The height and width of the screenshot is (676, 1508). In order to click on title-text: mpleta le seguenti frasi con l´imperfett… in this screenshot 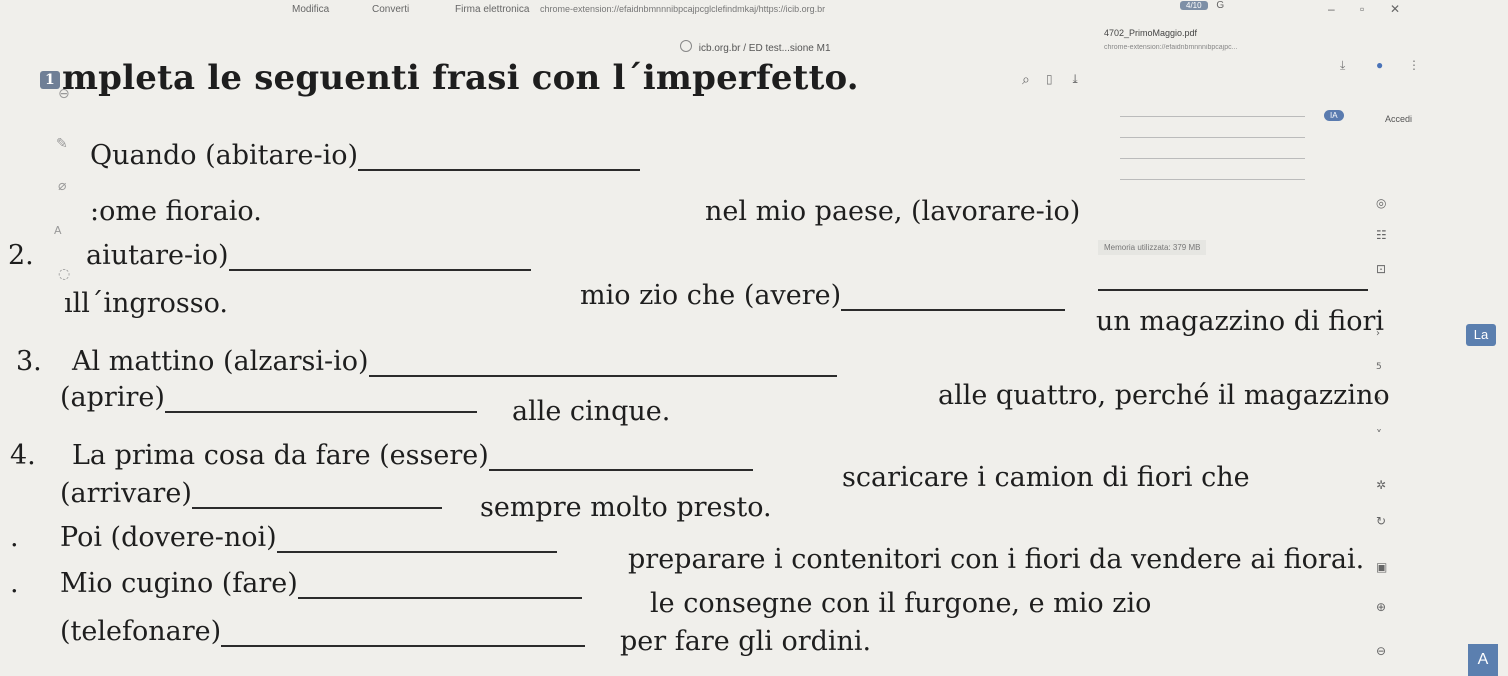, I will do `click(460, 78)`.